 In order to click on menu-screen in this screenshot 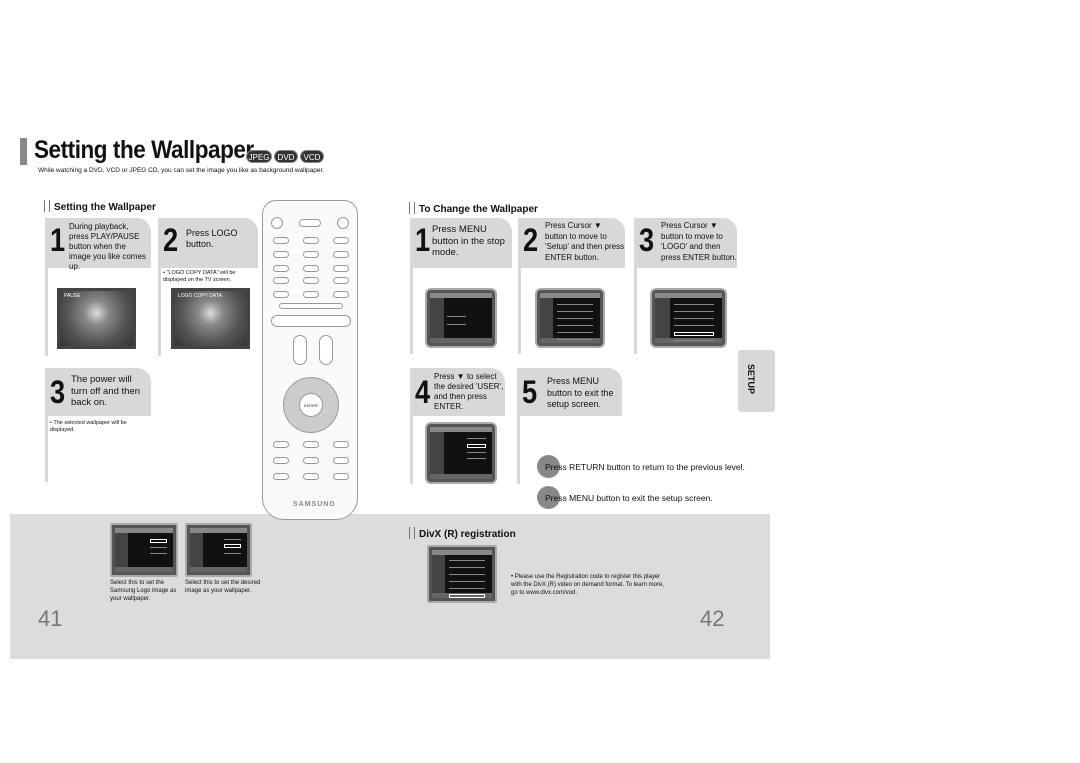, I will do `click(461, 318)`.